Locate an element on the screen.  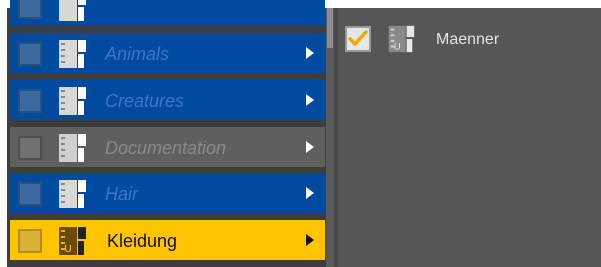
folder-label: Kleidung is located at coordinates (142, 241).